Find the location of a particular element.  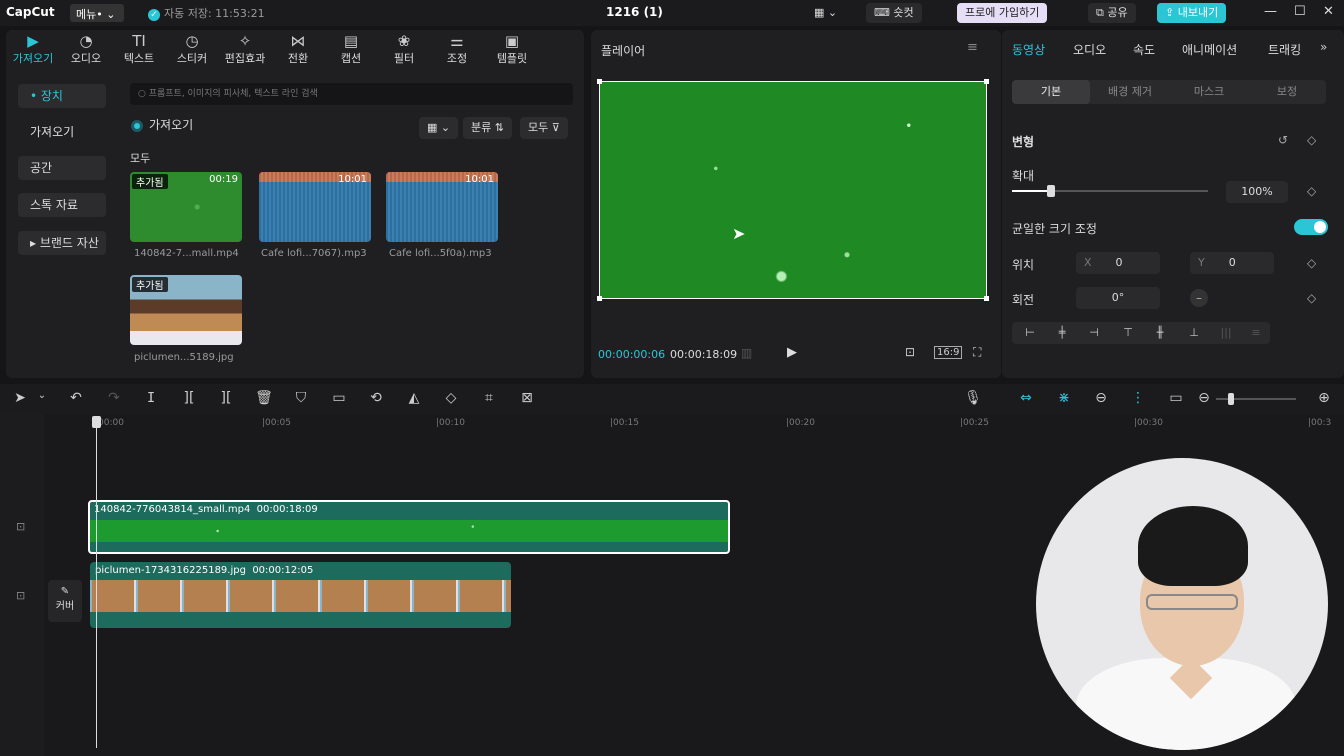

play-icon: ▶ is located at coordinates (792, 352).